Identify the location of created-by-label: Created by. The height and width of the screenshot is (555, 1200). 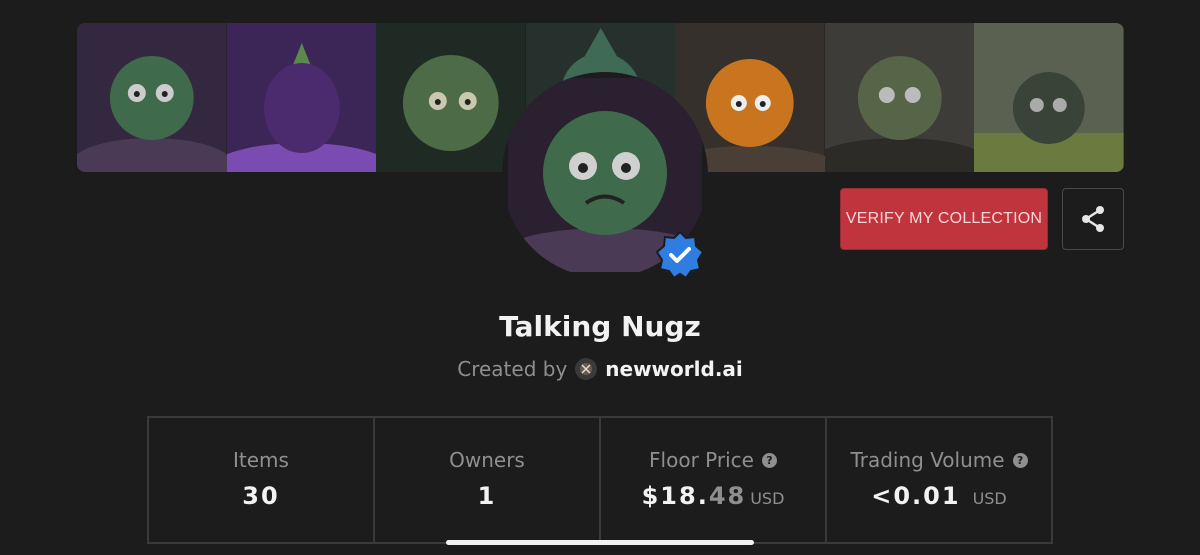
(512, 369).